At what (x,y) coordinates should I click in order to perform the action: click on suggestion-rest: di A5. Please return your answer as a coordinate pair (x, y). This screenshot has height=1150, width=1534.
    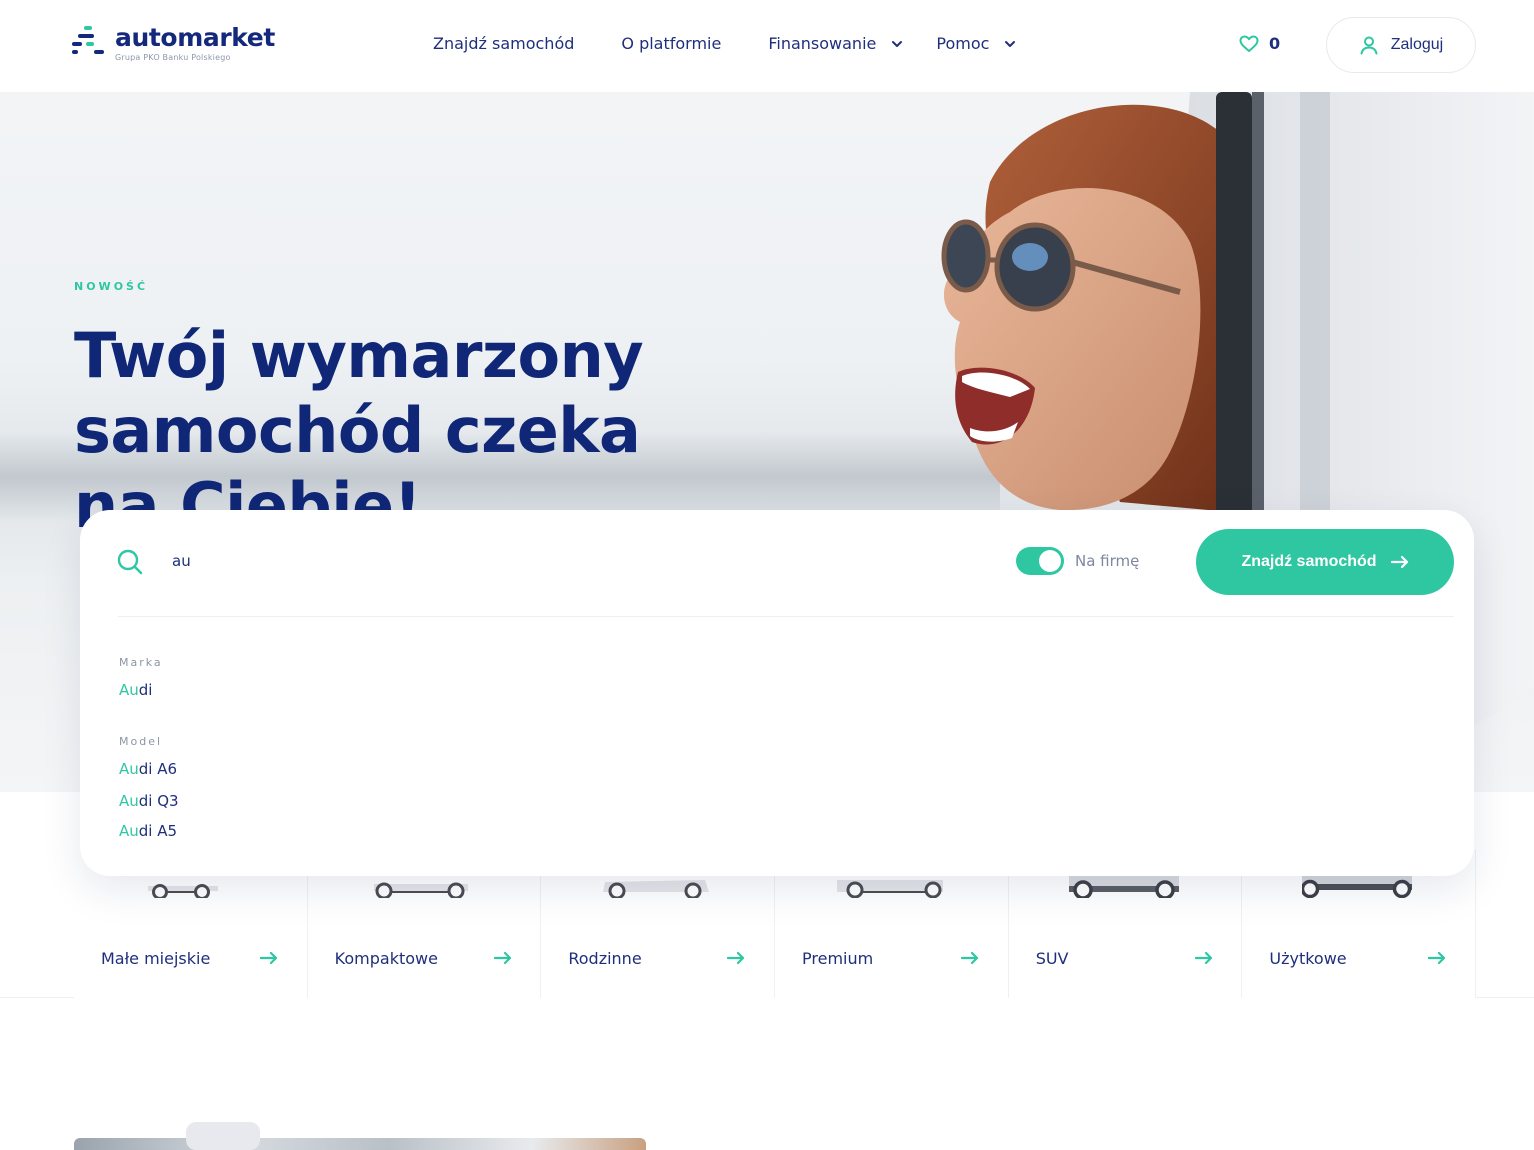
    Looking at the image, I should click on (158, 831).